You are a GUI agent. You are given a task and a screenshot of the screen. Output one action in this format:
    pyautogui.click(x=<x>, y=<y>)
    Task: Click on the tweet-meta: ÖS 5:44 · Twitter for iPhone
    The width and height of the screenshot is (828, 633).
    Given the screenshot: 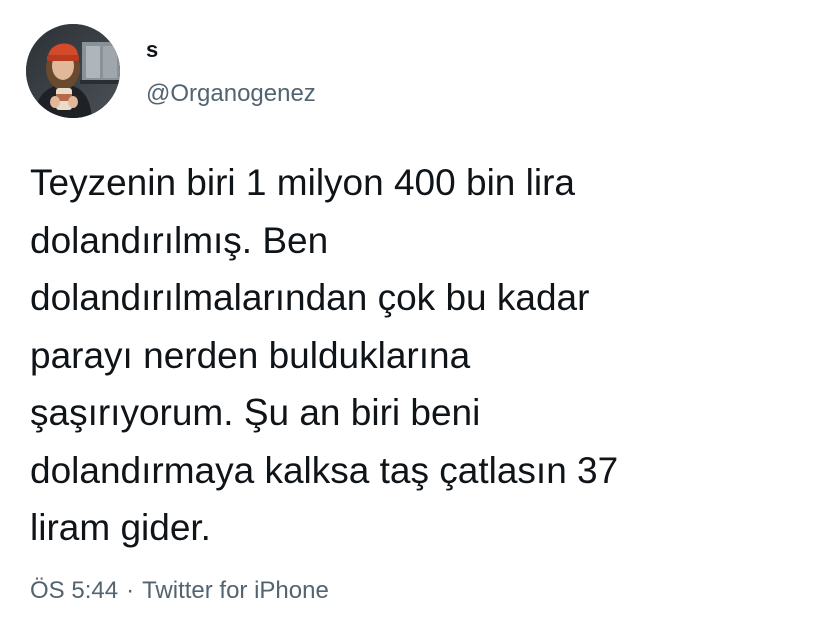 What is the action you would take?
    pyautogui.click(x=179, y=591)
    